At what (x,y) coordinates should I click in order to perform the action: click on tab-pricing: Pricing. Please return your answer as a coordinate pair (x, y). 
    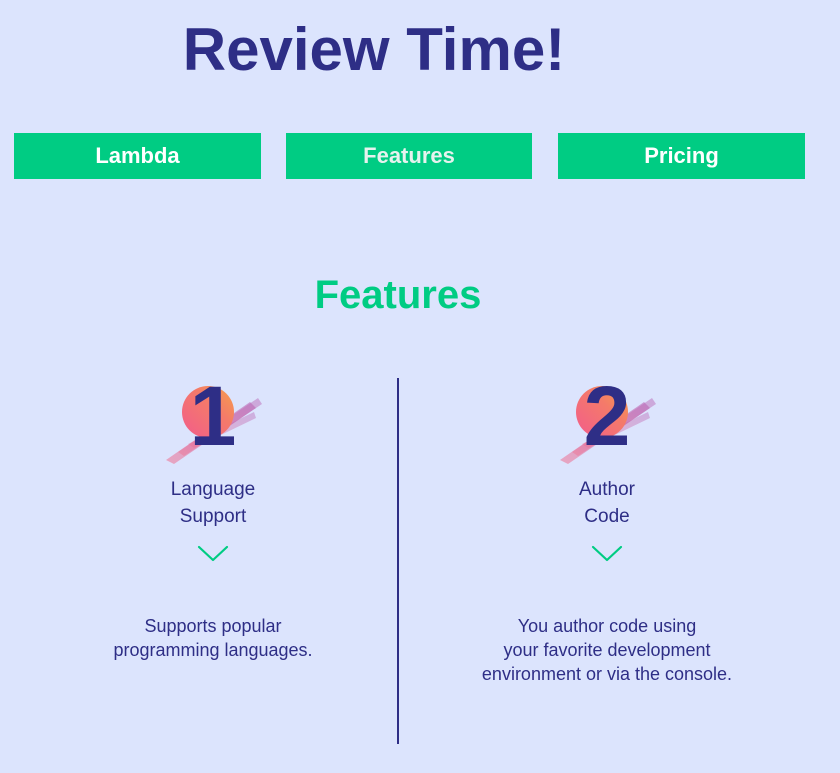
    Looking at the image, I should click on (681, 156).